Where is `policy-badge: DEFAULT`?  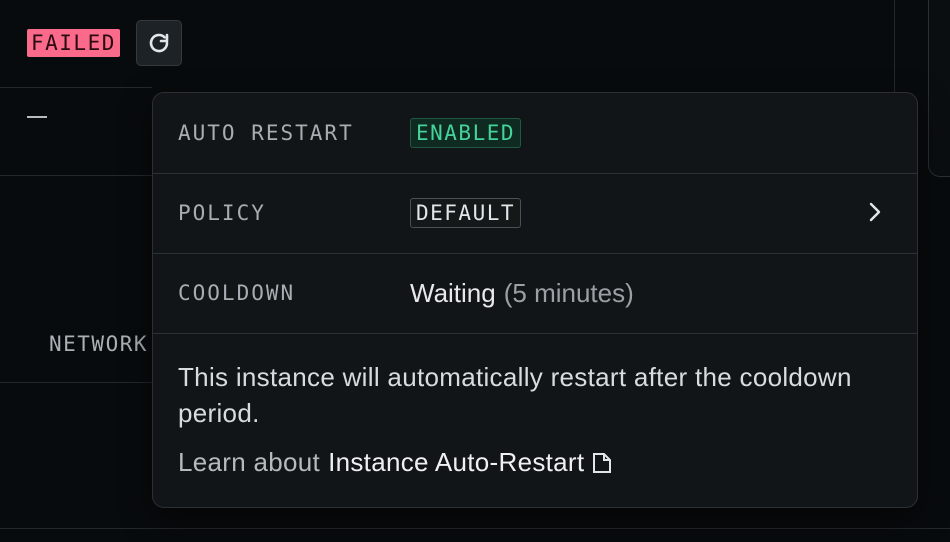 policy-badge: DEFAULT is located at coordinates (466, 213).